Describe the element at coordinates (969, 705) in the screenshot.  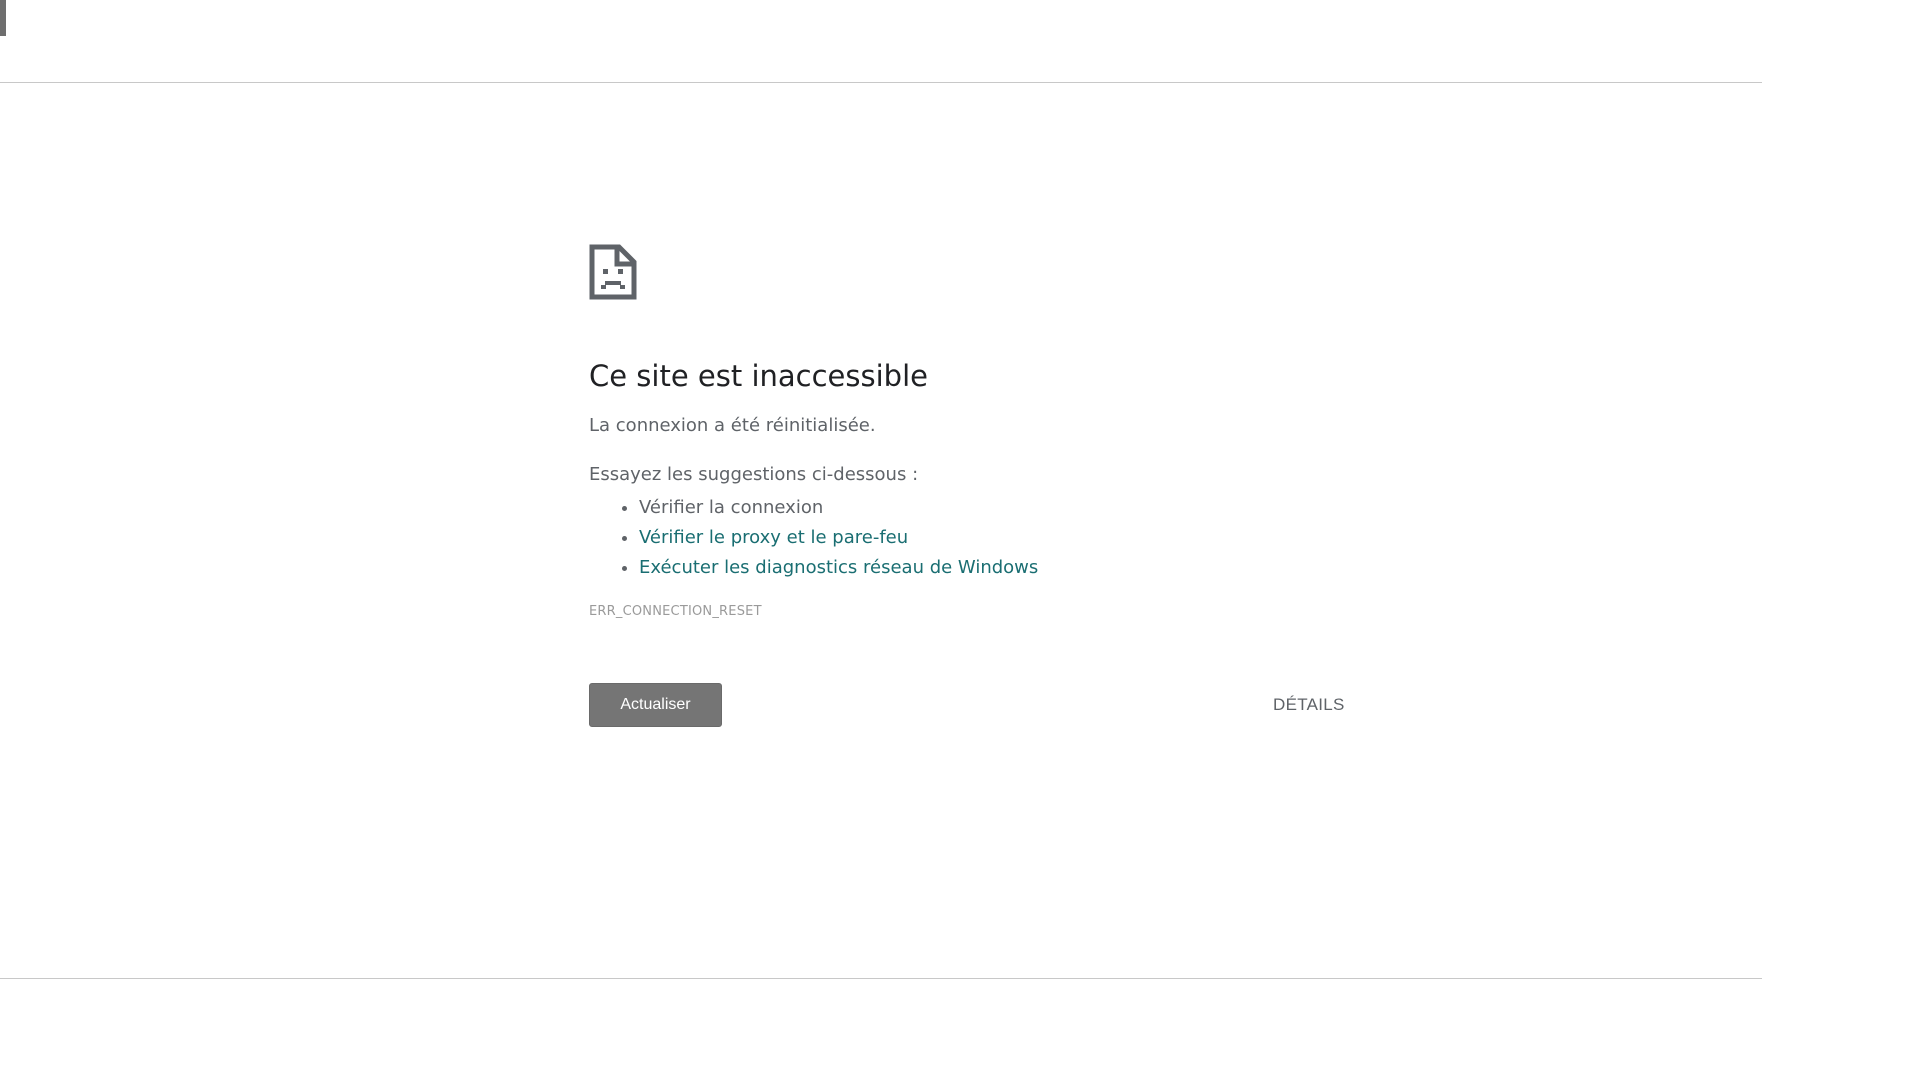
I see `action-bar: Actualiser DÉTAILS` at that location.